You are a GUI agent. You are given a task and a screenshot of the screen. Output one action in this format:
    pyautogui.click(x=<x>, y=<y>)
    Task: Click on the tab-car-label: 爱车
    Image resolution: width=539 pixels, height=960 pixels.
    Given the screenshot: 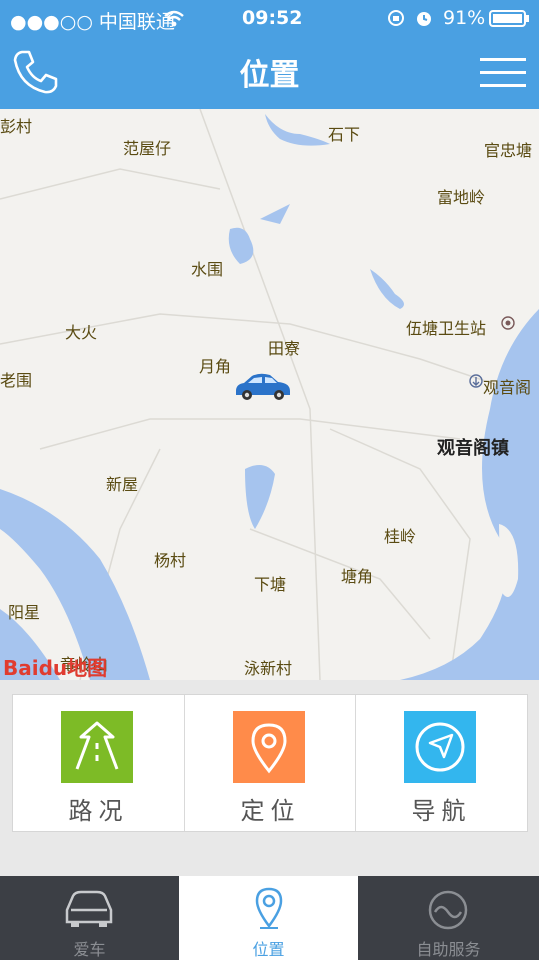 What is the action you would take?
    pyautogui.click(x=89, y=949)
    